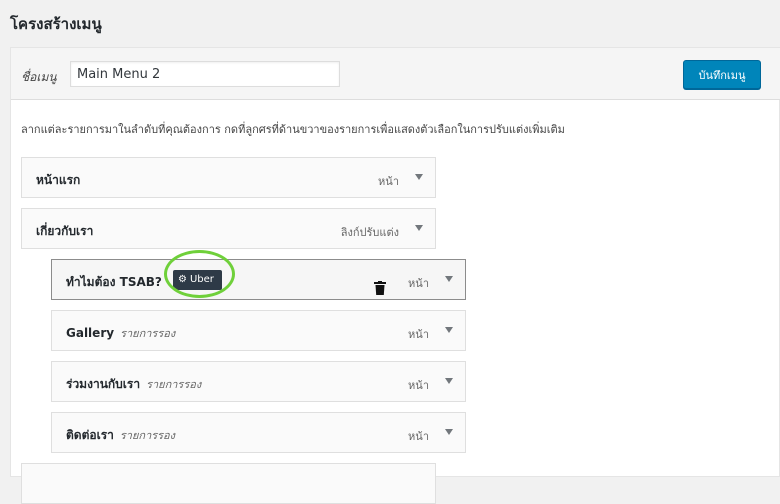 Image resolution: width=780 pixels, height=504 pixels. I want to click on menu-item-about: เกี่ยวกับเรา ลิงก์ปรับแต่ง, so click(228, 228).